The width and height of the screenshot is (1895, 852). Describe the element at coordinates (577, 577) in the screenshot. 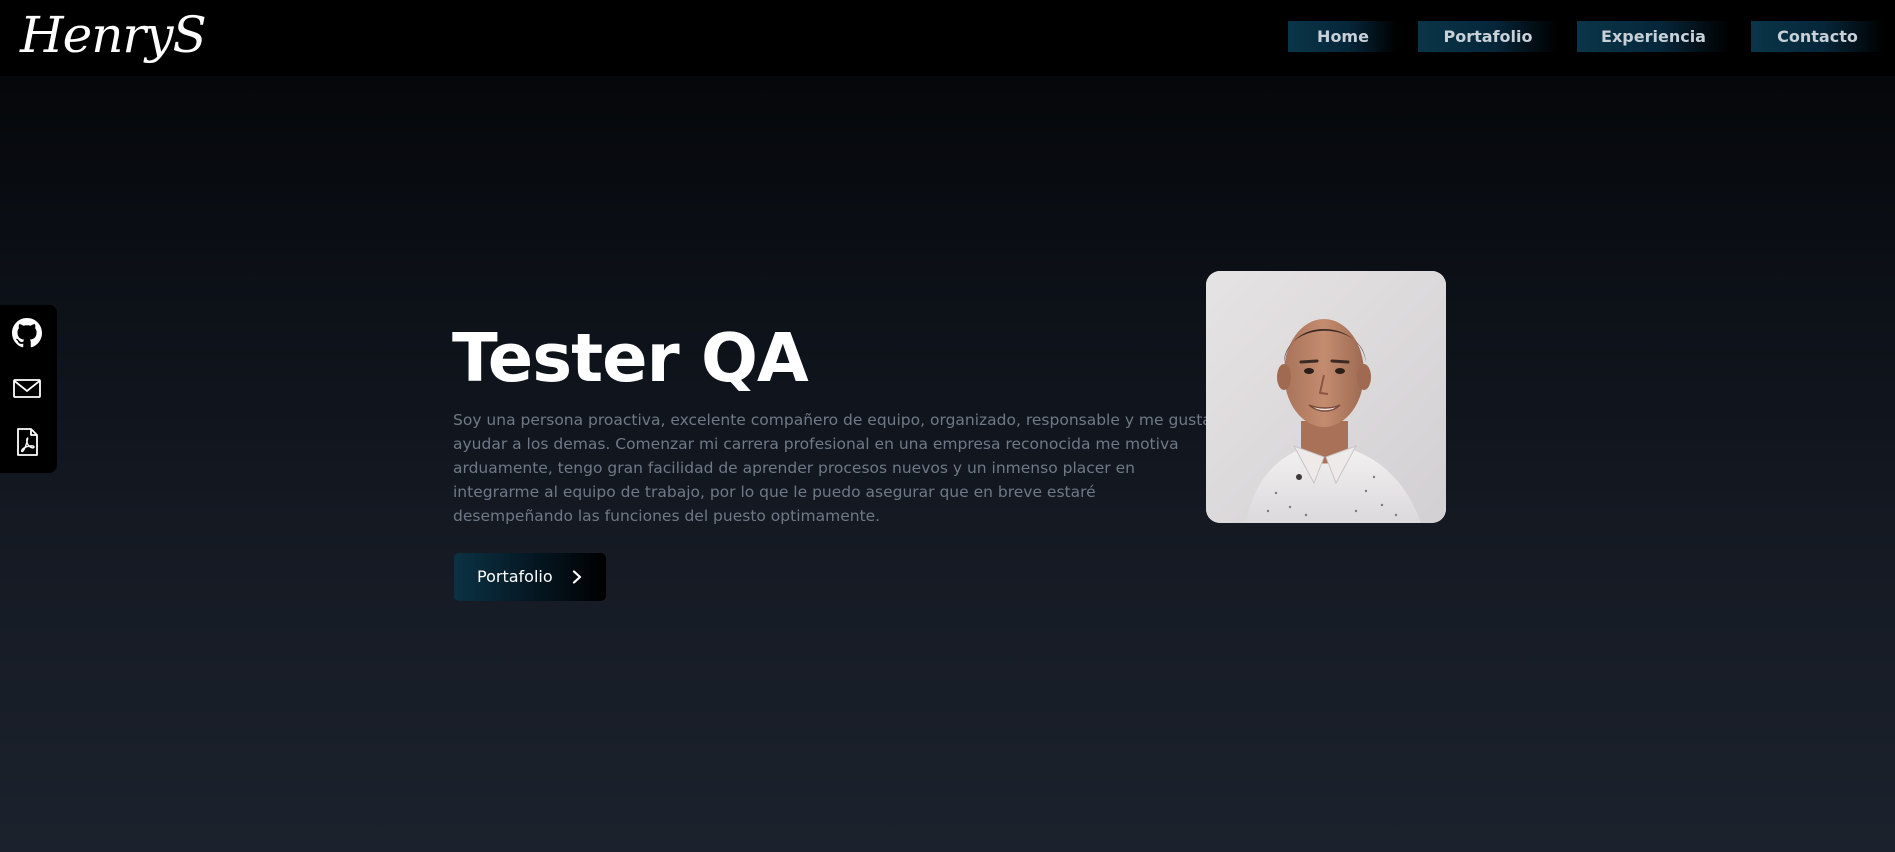

I see `chevron-right-icon` at that location.